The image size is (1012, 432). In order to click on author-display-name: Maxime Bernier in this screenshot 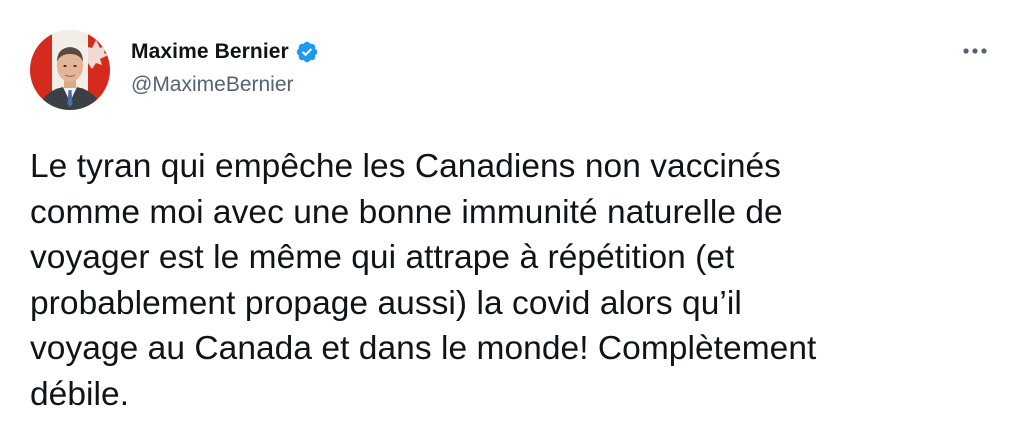, I will do `click(210, 52)`.